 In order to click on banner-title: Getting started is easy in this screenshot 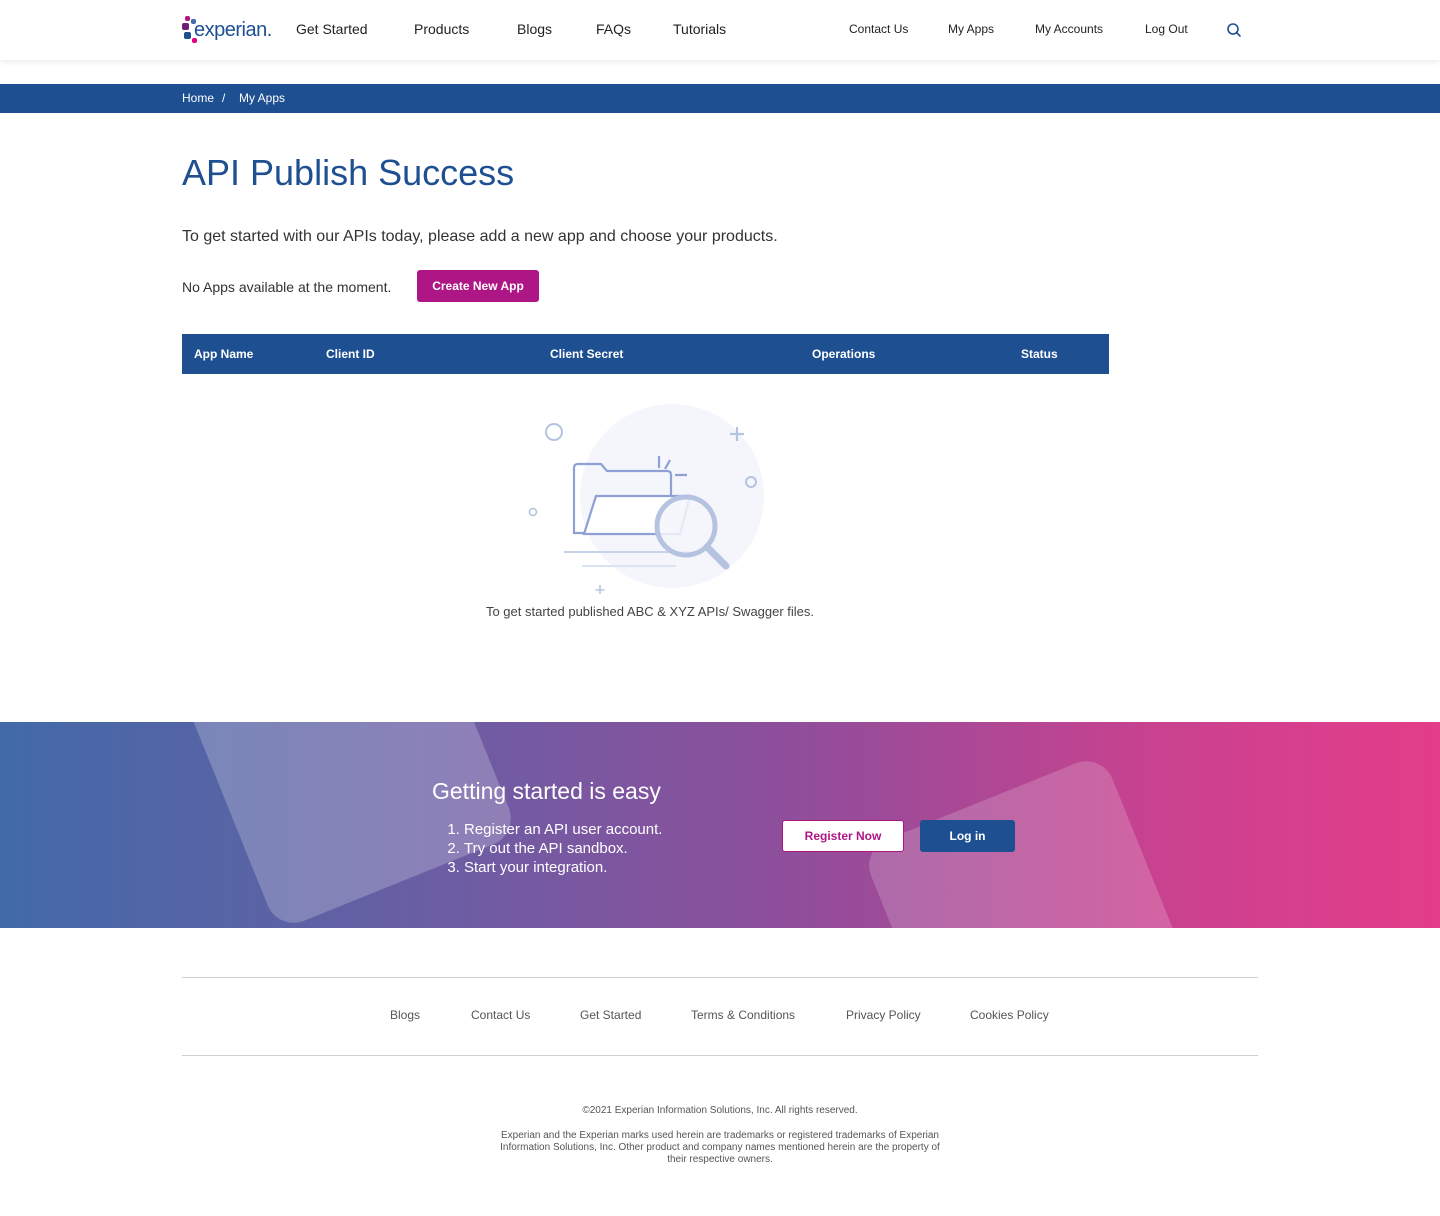, I will do `click(546, 791)`.